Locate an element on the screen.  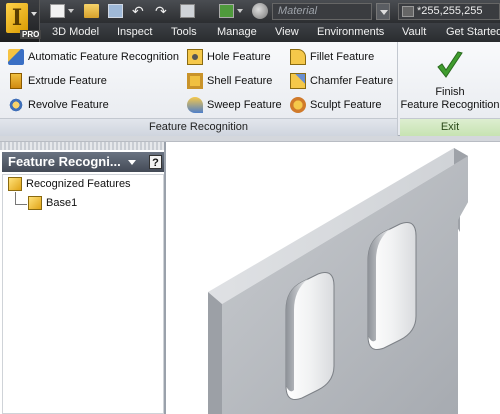
finish-button-label: Finish Feature Recognition is located at coordinates (450, 99).